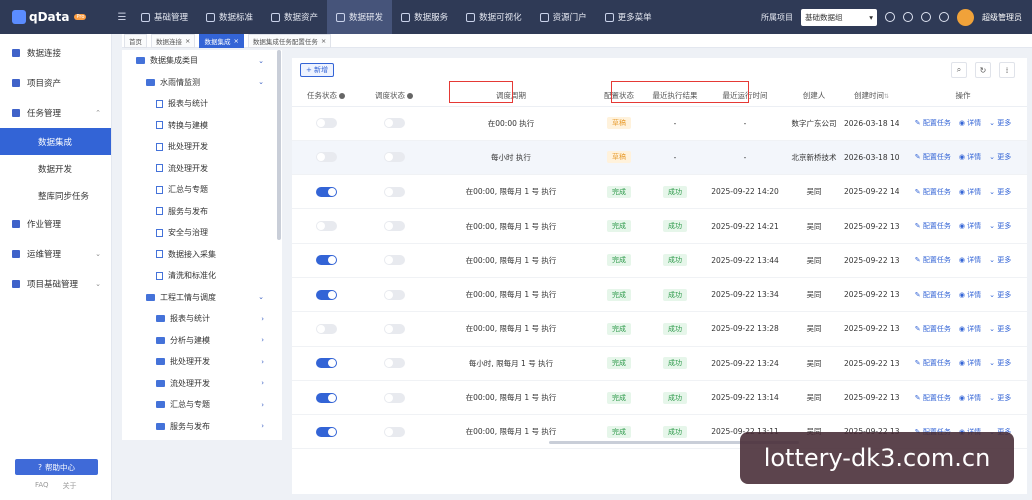 The width and height of the screenshot is (1032, 500). What do you see at coordinates (965, 17) in the screenshot?
I see `avatar` at bounding box center [965, 17].